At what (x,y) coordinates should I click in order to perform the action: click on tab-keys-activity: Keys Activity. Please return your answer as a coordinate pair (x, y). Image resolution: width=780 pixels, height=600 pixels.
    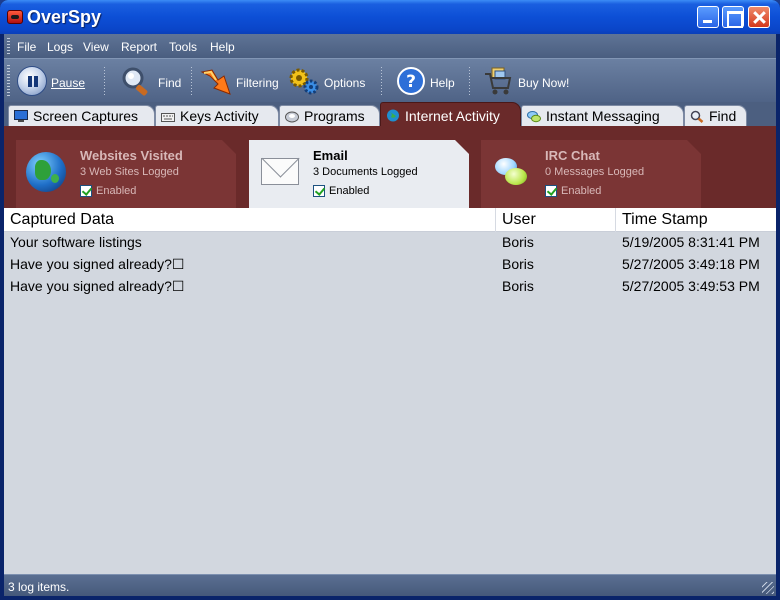
    Looking at the image, I should click on (217, 115).